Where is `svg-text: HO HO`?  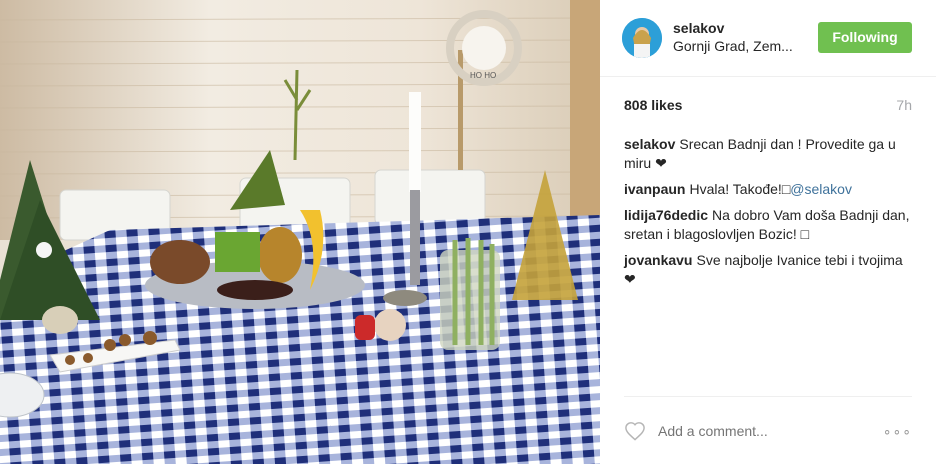 svg-text: HO HO is located at coordinates (483, 75).